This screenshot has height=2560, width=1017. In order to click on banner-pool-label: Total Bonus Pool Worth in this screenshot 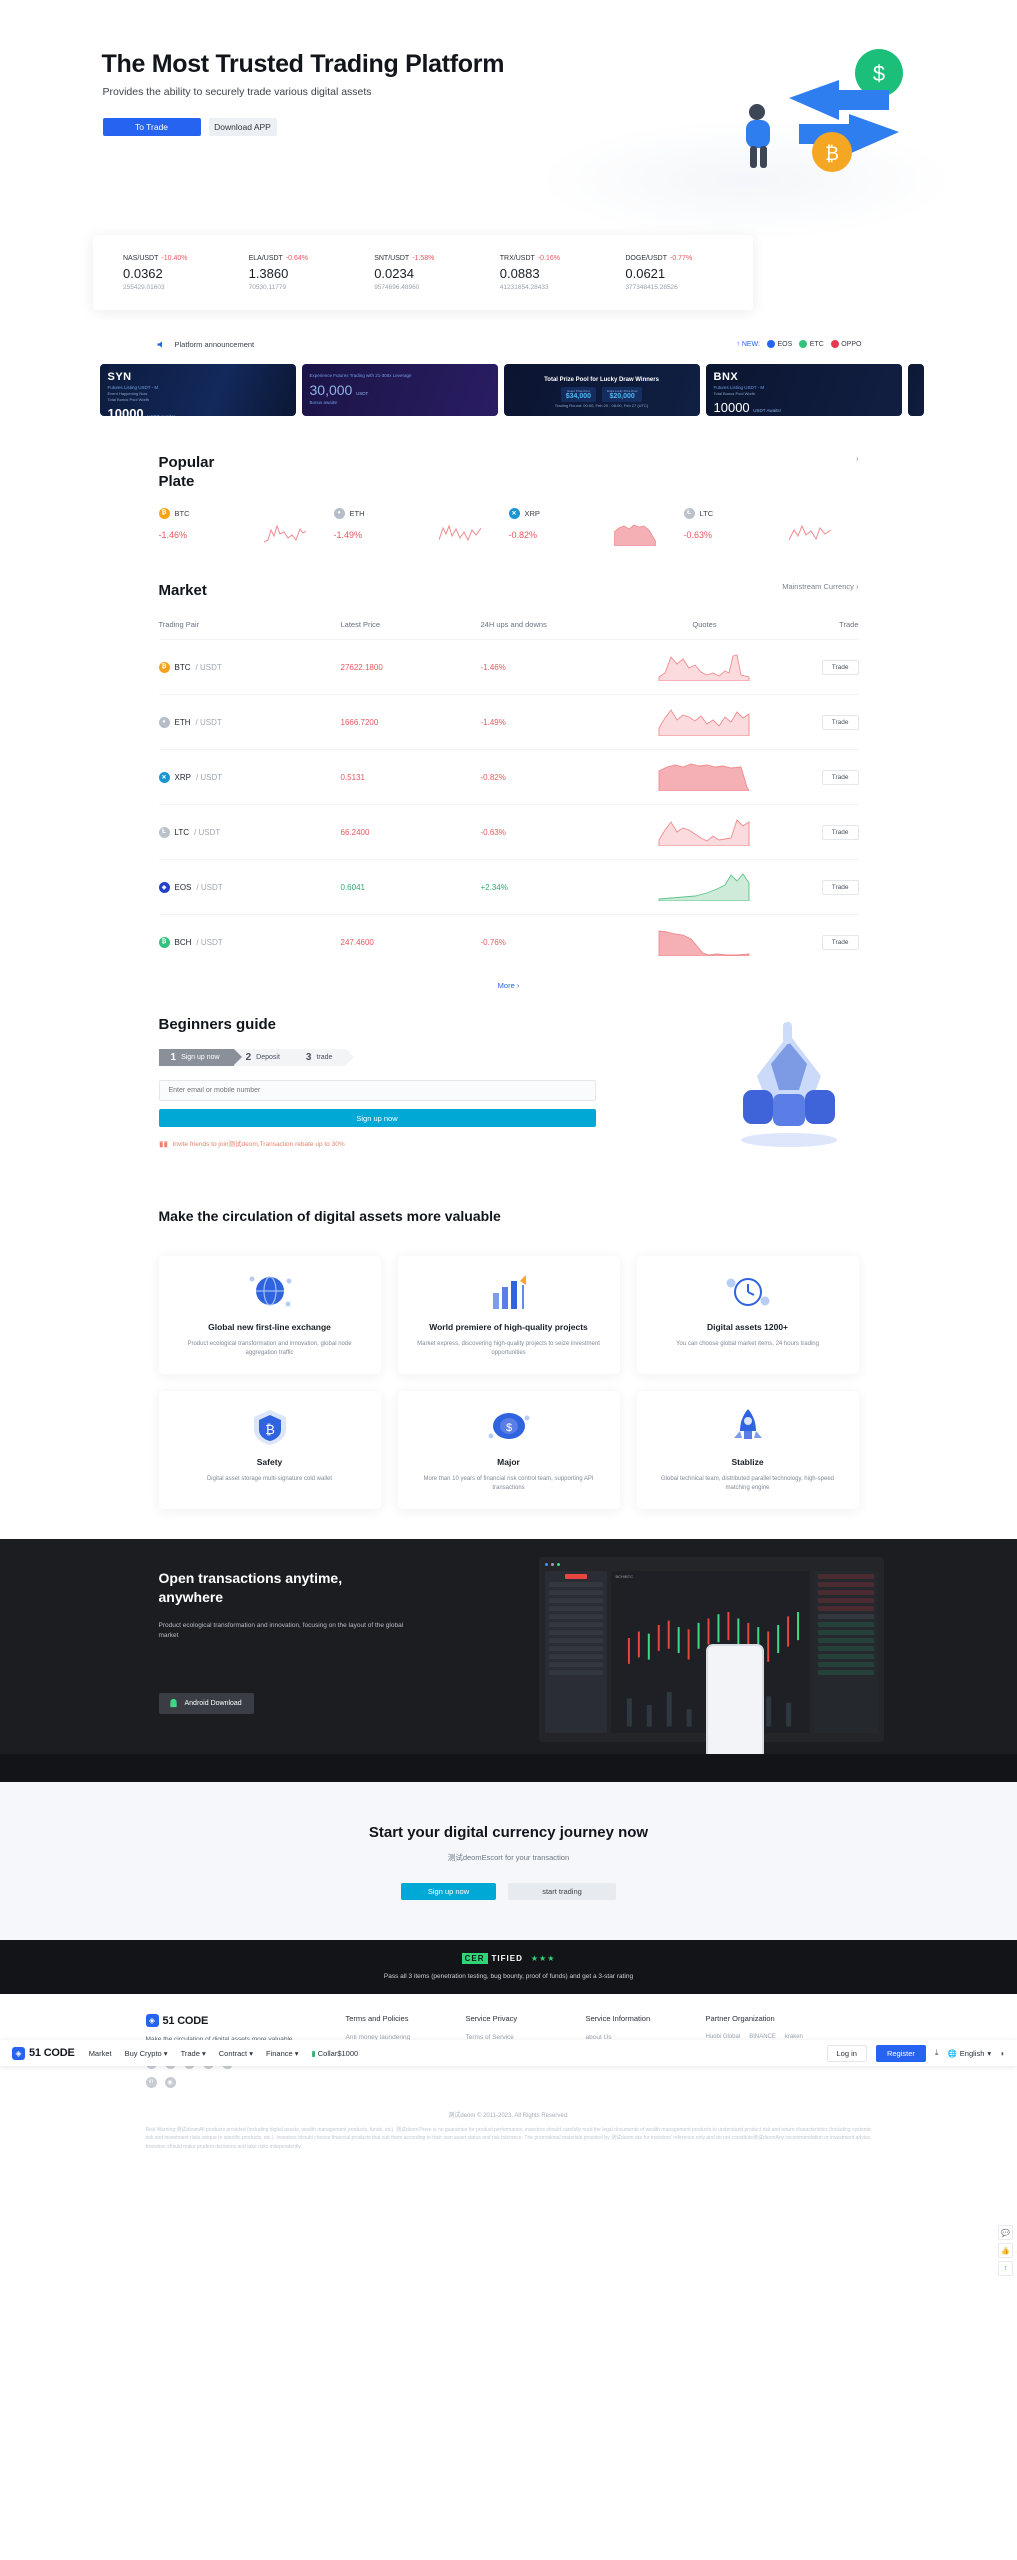, I will do `click(734, 393)`.